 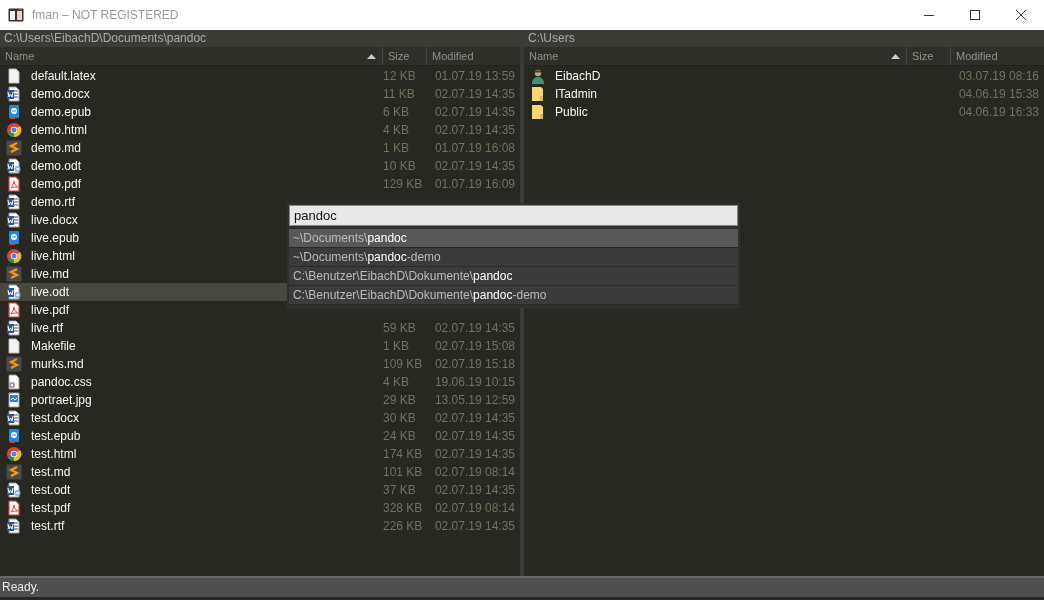 I want to click on file-size: 328 KB, so click(x=403, y=508).